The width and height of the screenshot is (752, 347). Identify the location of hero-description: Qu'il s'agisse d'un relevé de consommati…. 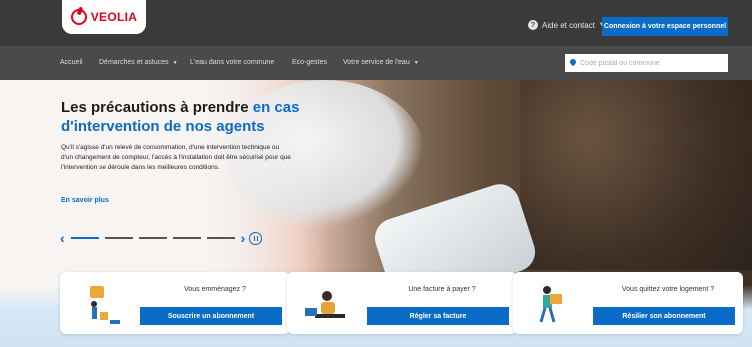
(176, 157).